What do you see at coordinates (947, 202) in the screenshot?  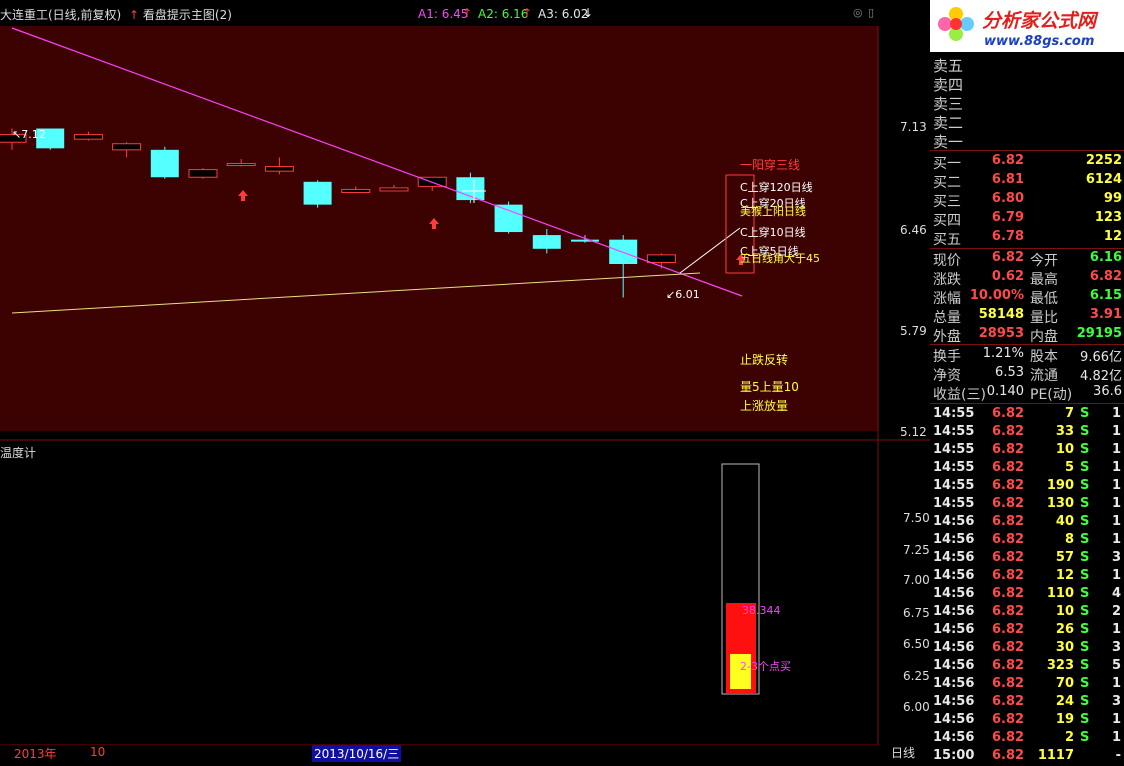 I see `buy-label: 买三` at bounding box center [947, 202].